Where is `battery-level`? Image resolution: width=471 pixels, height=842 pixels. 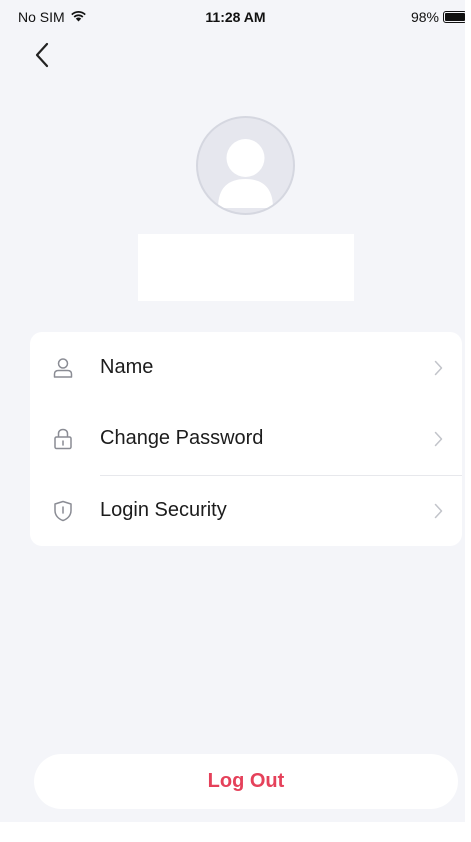
battery-level is located at coordinates (455, 17).